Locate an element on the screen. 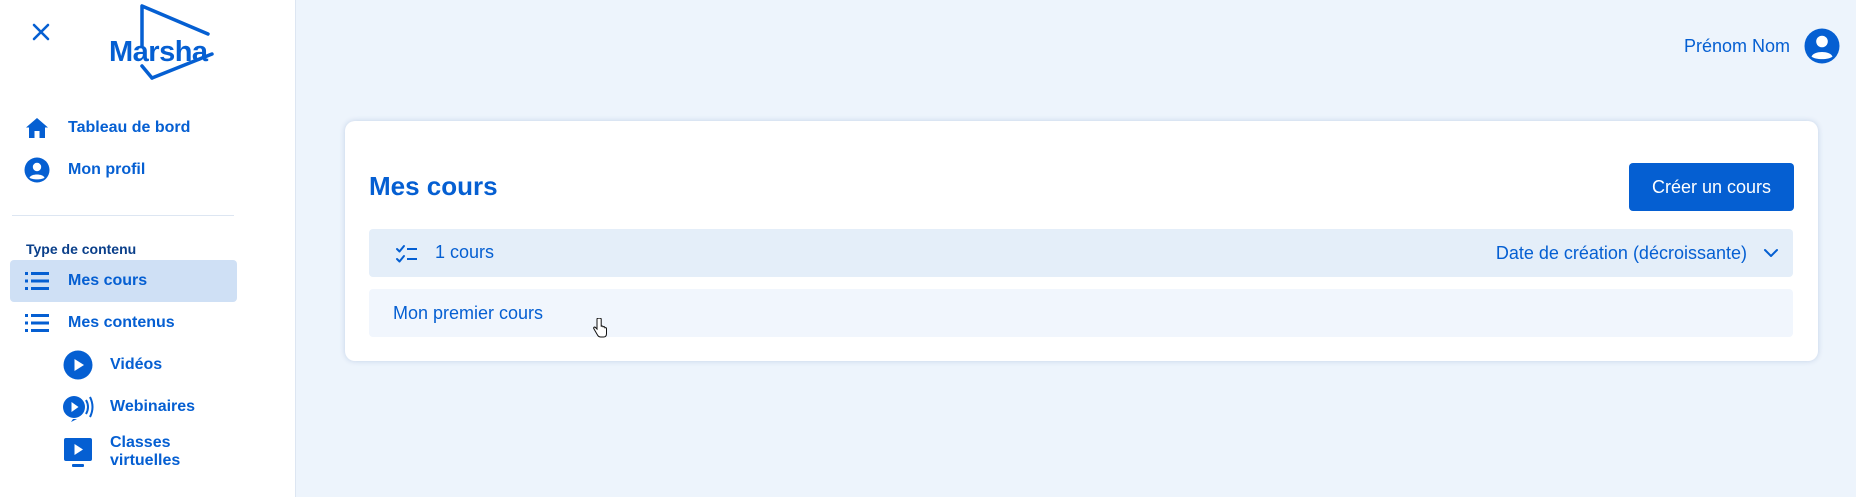 The image size is (1856, 497). sidebar-item-dashboard: Tableau de bord is located at coordinates (123, 128).